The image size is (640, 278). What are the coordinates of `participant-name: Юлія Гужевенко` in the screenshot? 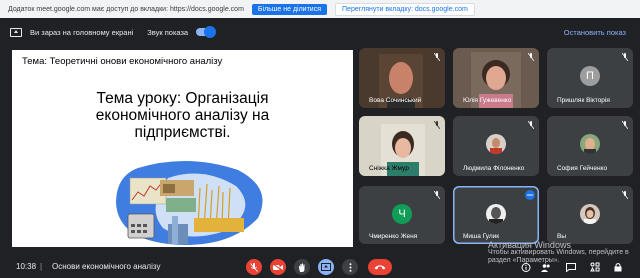 It's located at (487, 100).